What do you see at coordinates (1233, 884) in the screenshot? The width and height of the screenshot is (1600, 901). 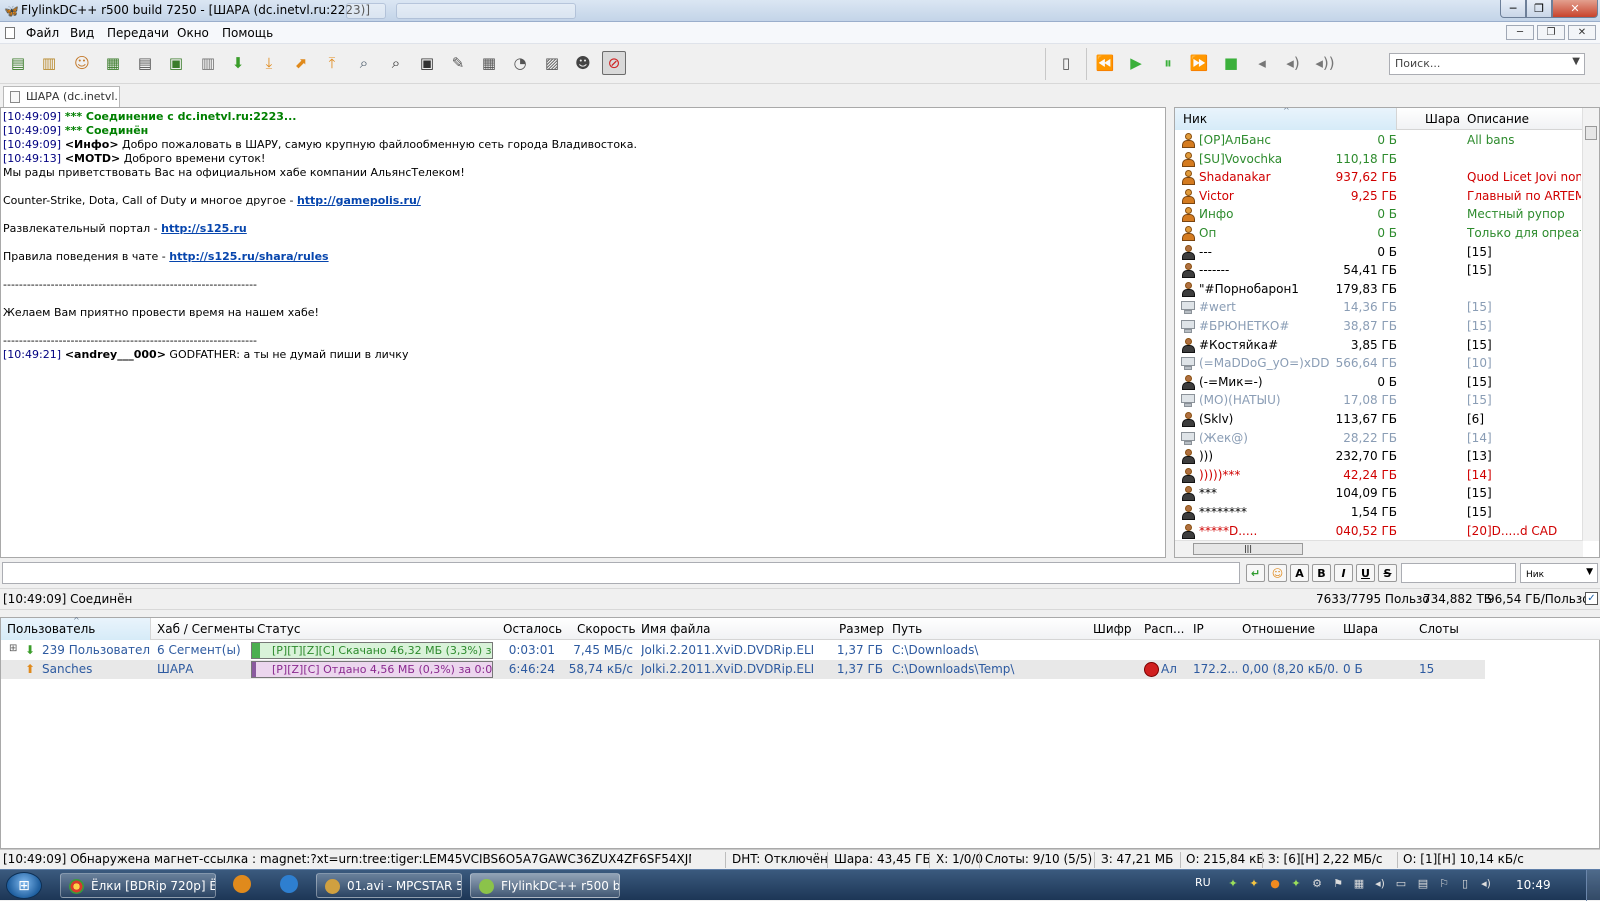 I see `flylink-tray-icon: ✦` at bounding box center [1233, 884].